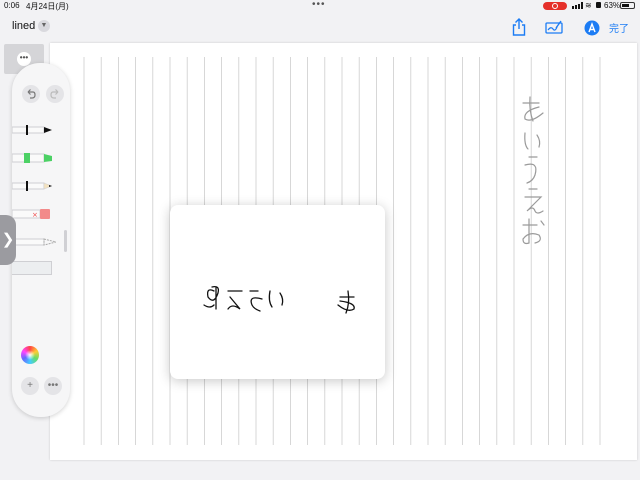  What do you see at coordinates (53, 355) in the screenshot?
I see `color-green` at bounding box center [53, 355].